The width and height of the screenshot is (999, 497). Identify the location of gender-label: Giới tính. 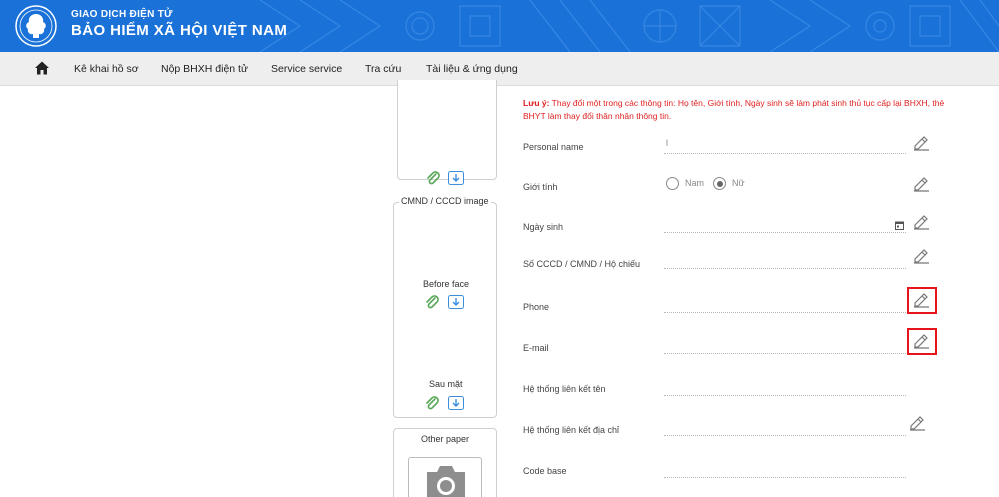
(540, 187).